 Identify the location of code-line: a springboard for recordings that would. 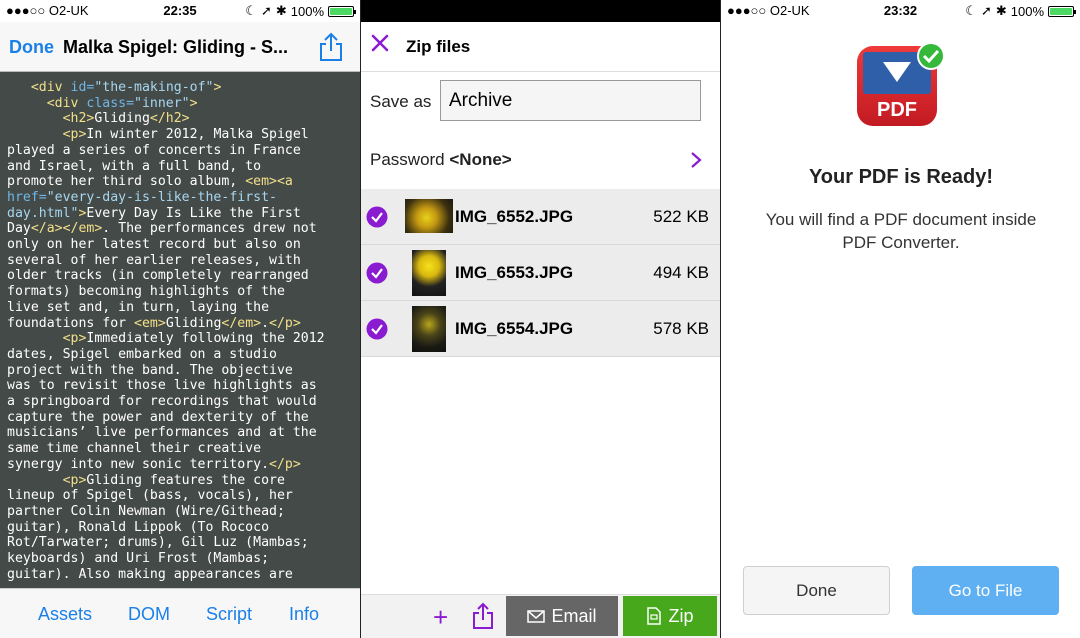
(180, 402).